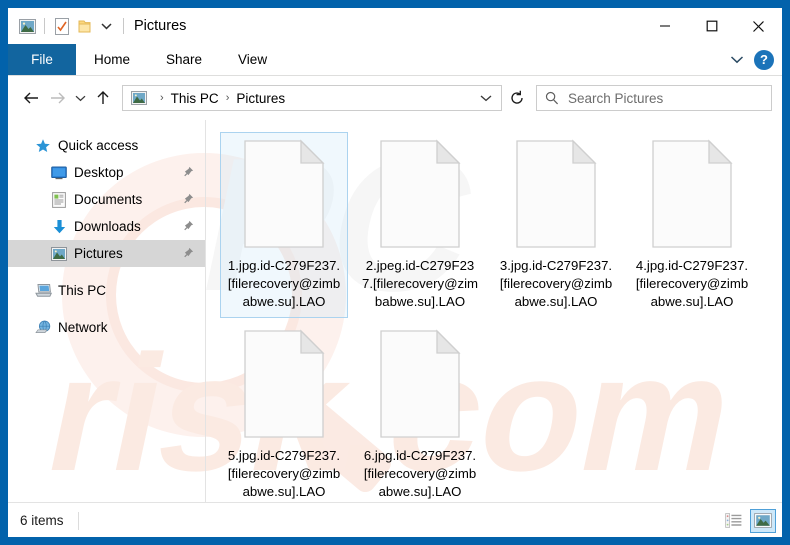 This screenshot has width=790, height=545. Describe the element at coordinates (748, 520) in the screenshot. I see `view-mode-buttons` at that location.